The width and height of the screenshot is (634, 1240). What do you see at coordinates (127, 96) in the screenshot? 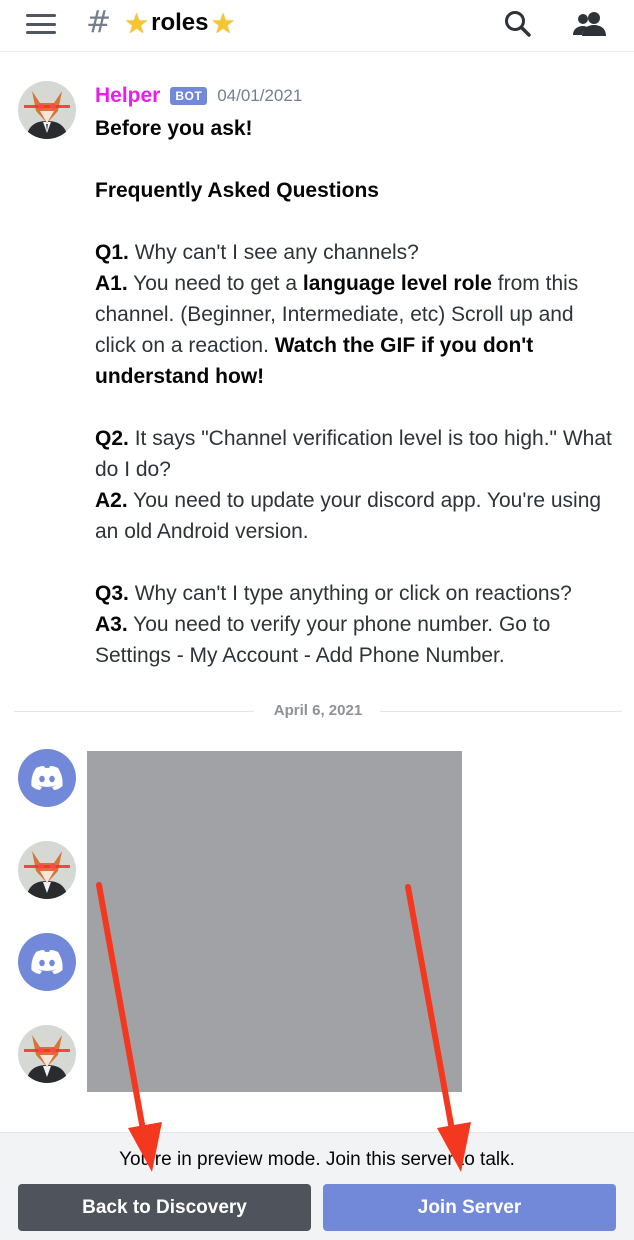
I see `author-name: Helper` at bounding box center [127, 96].